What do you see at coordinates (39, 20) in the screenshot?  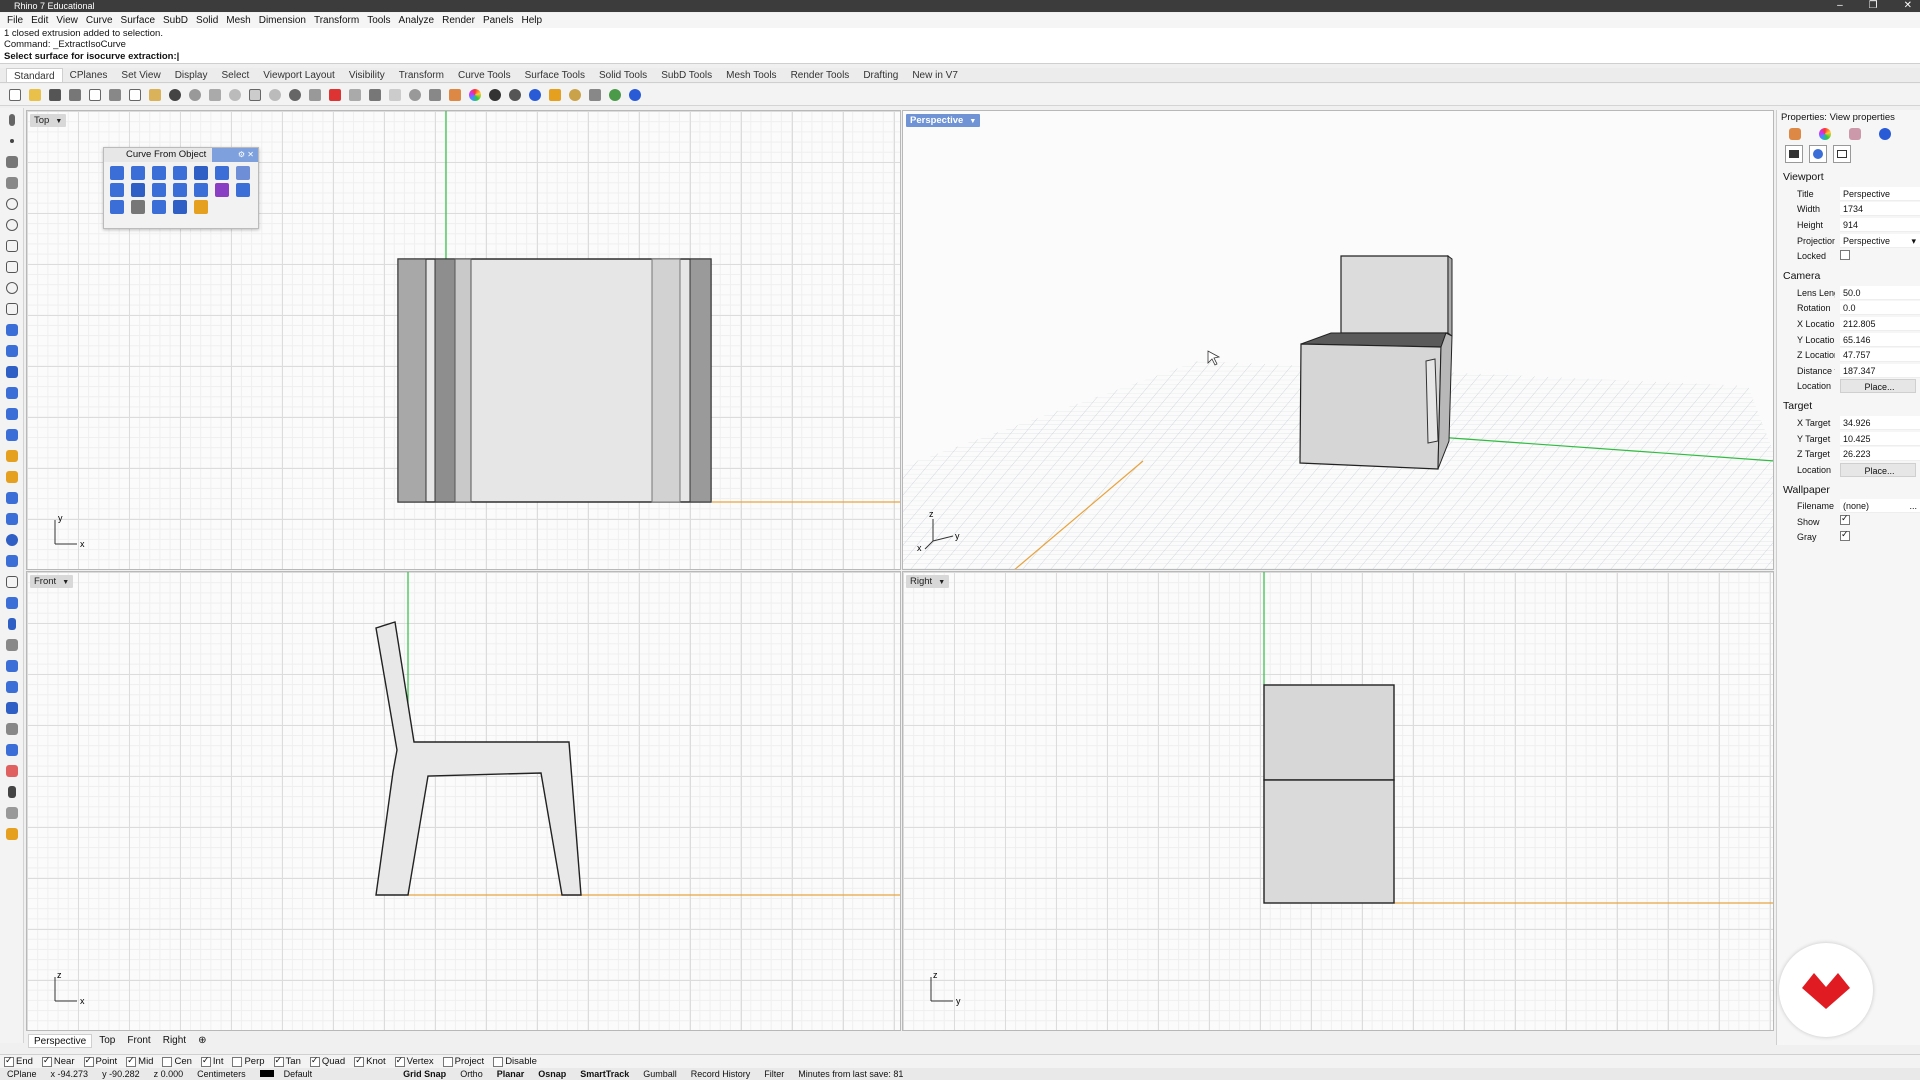 I see `menu-edit: Edit` at bounding box center [39, 20].